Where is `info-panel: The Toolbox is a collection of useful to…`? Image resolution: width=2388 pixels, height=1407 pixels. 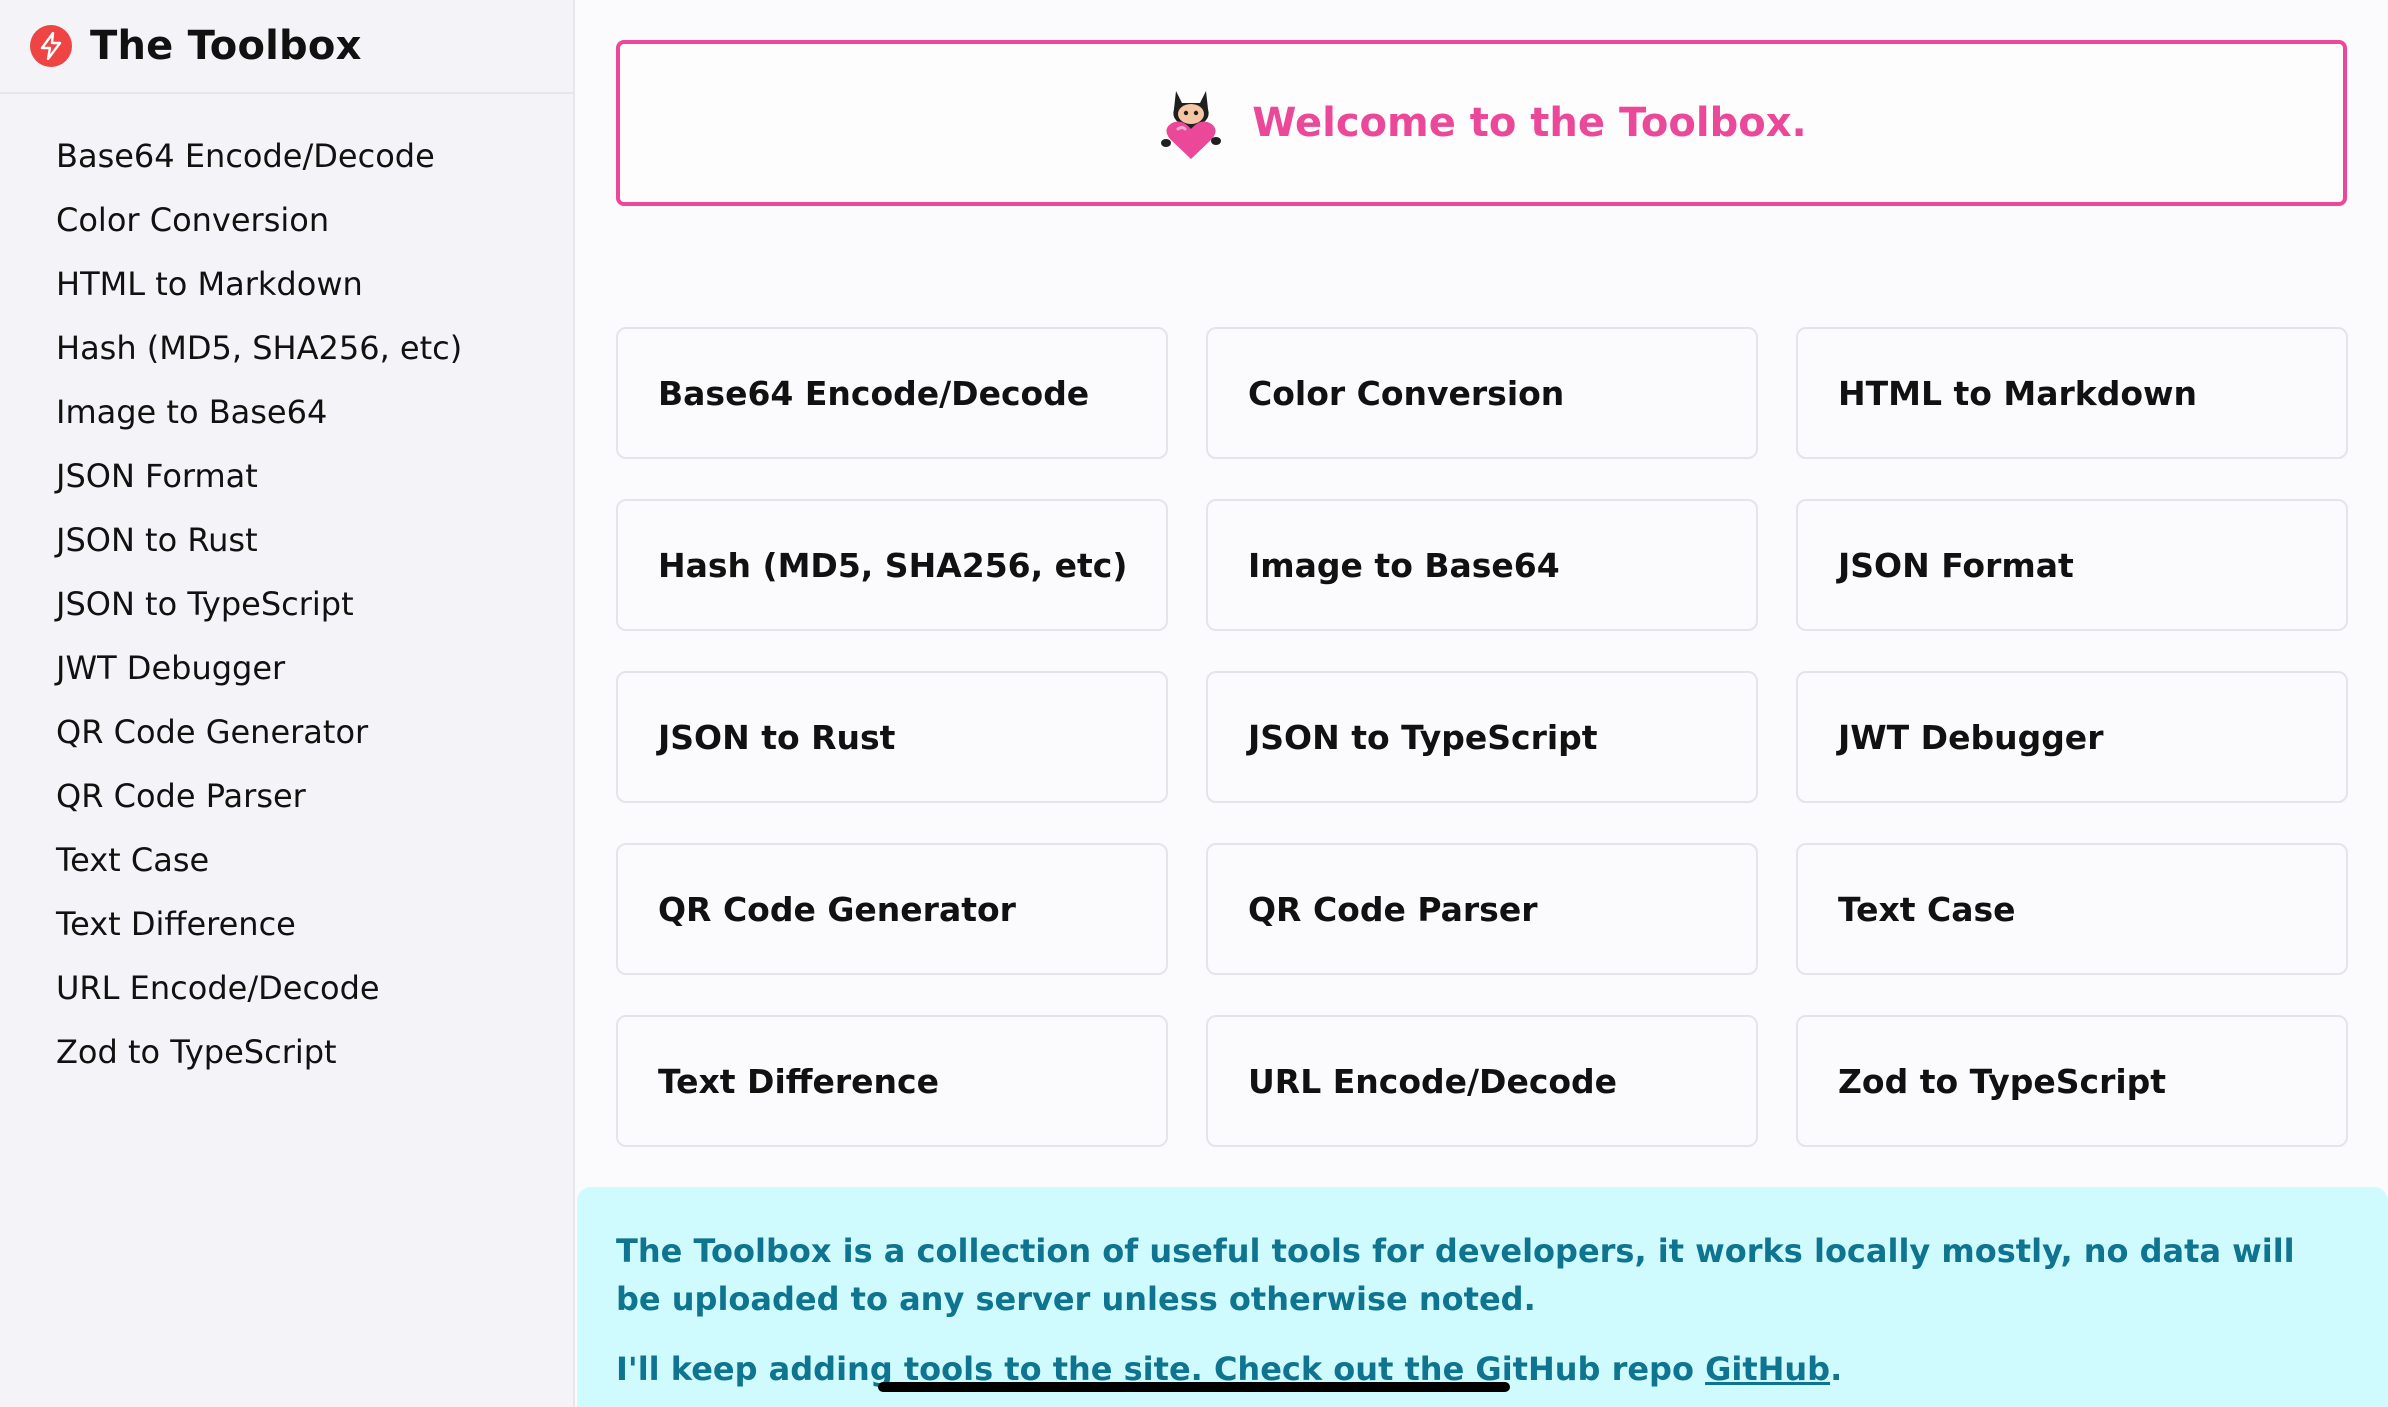 info-panel: The Toolbox is a collection of useful to… is located at coordinates (1482, 1297).